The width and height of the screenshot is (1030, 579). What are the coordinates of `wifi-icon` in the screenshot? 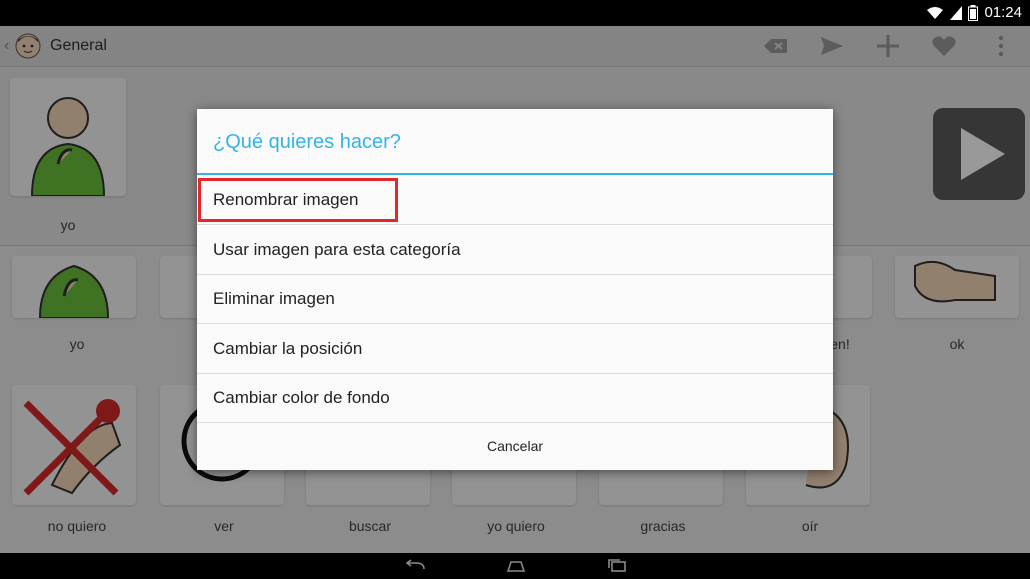 It's located at (935, 12).